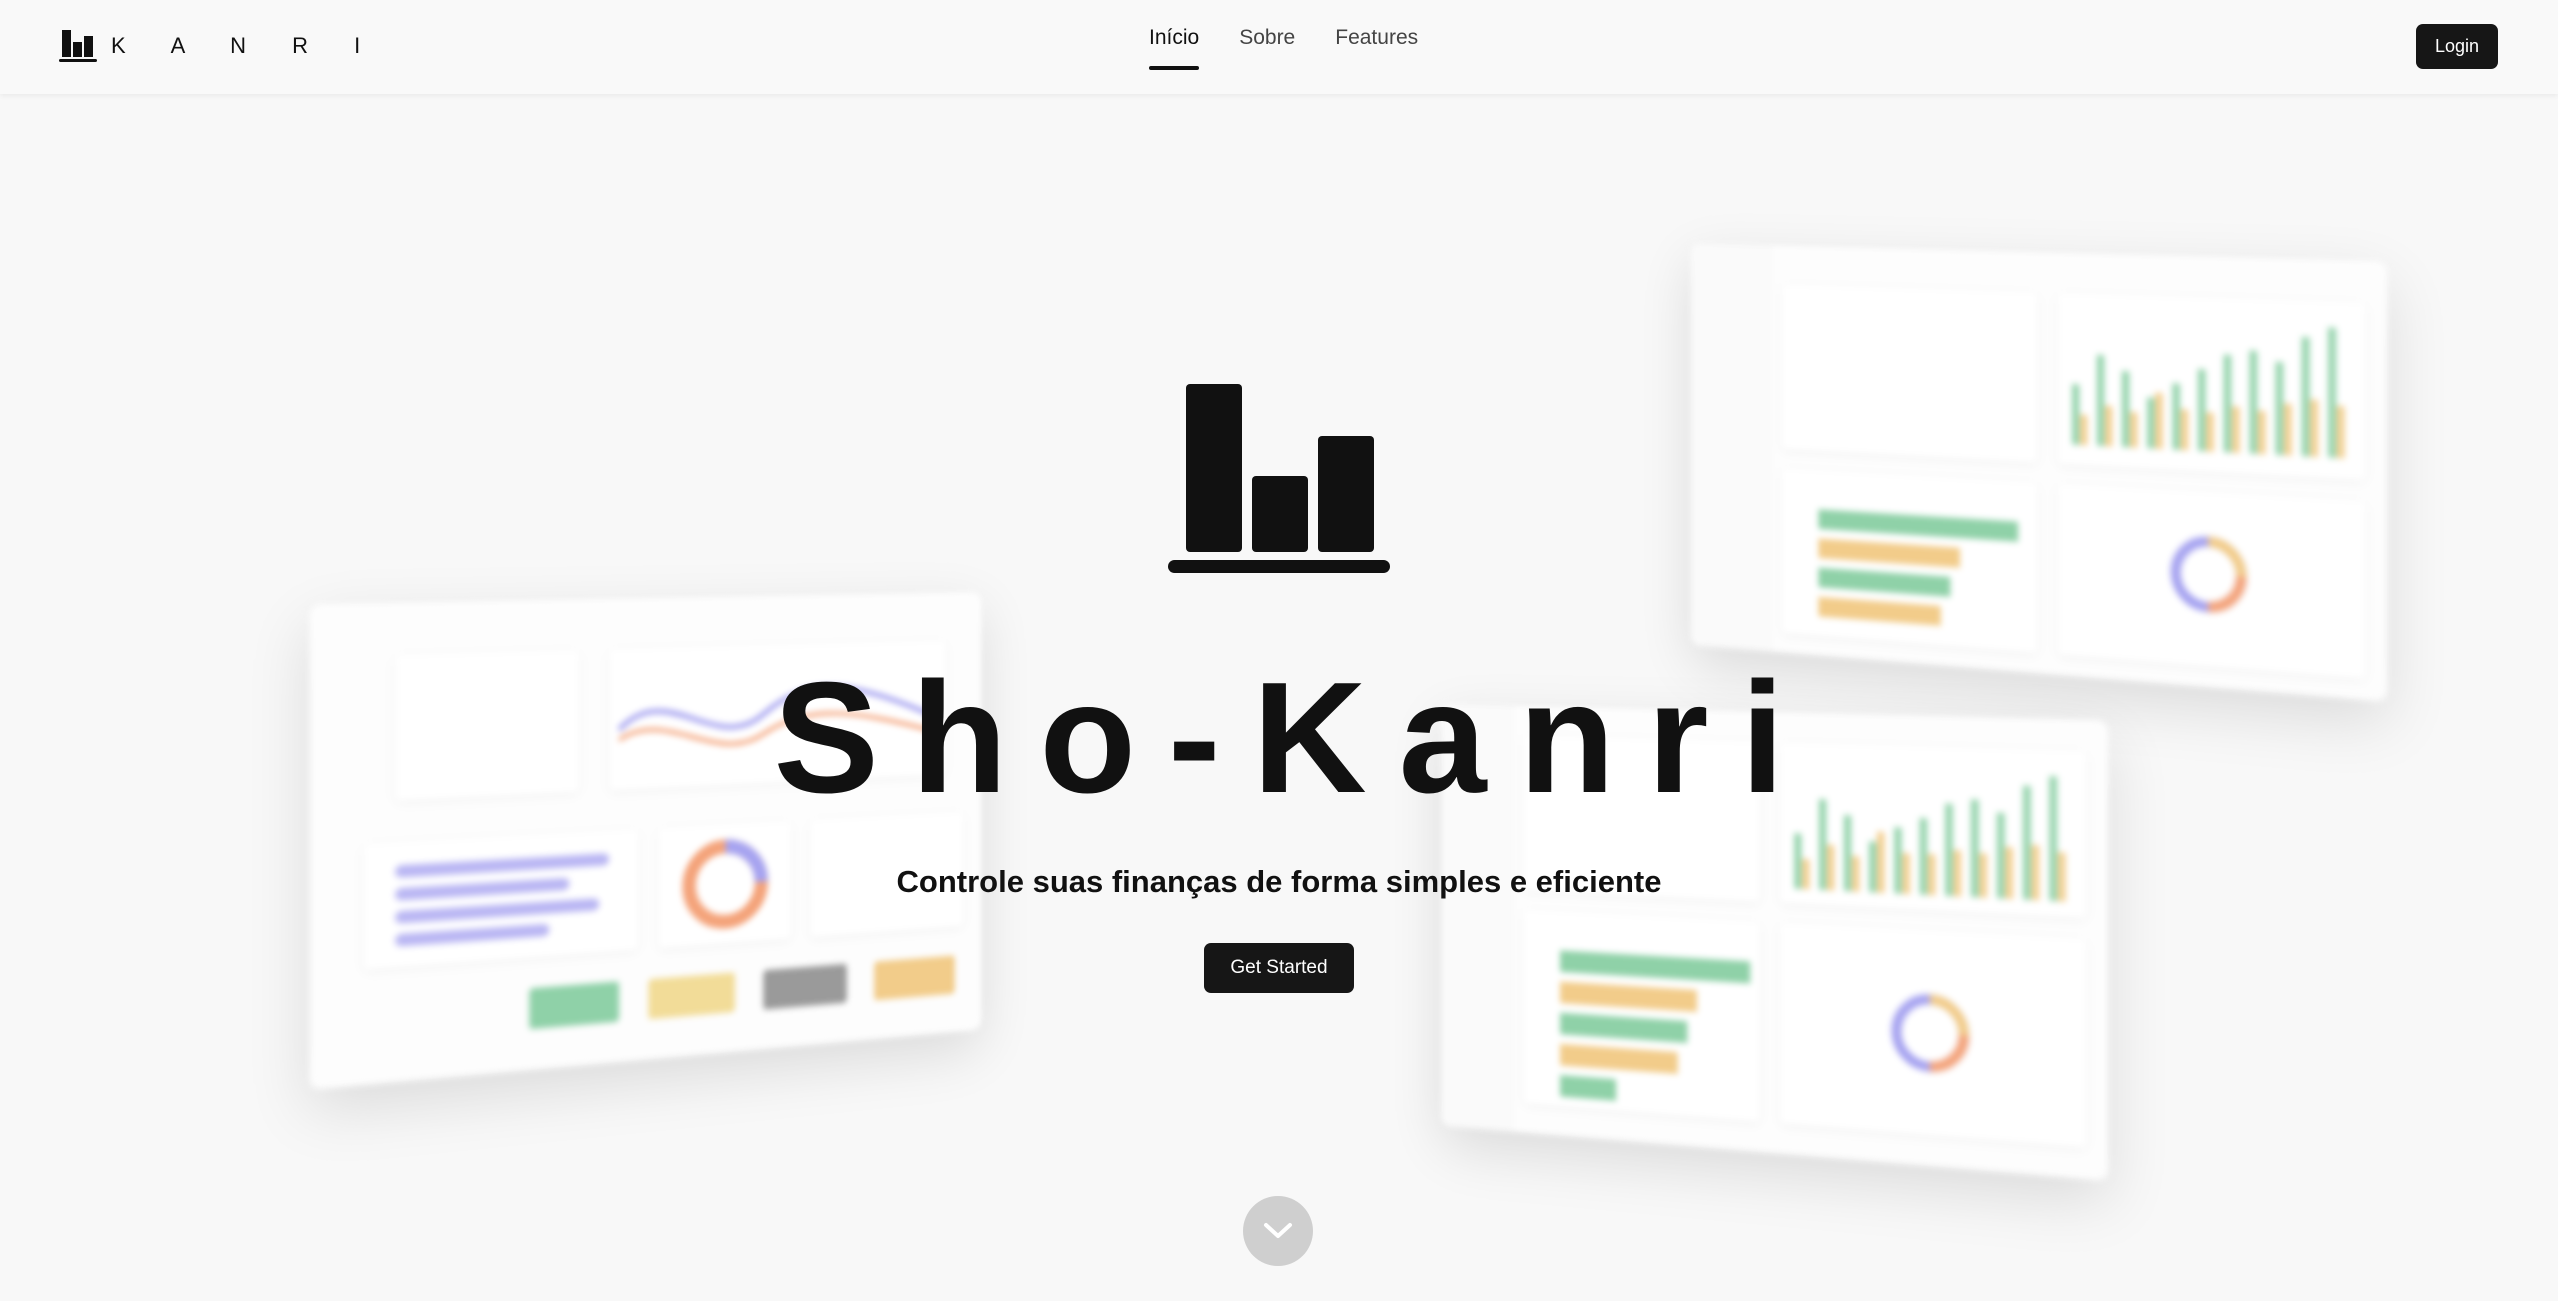 This screenshot has height=1301, width=2558. Describe the element at coordinates (246, 45) in the screenshot. I see `brand-name: K A N R I` at that location.